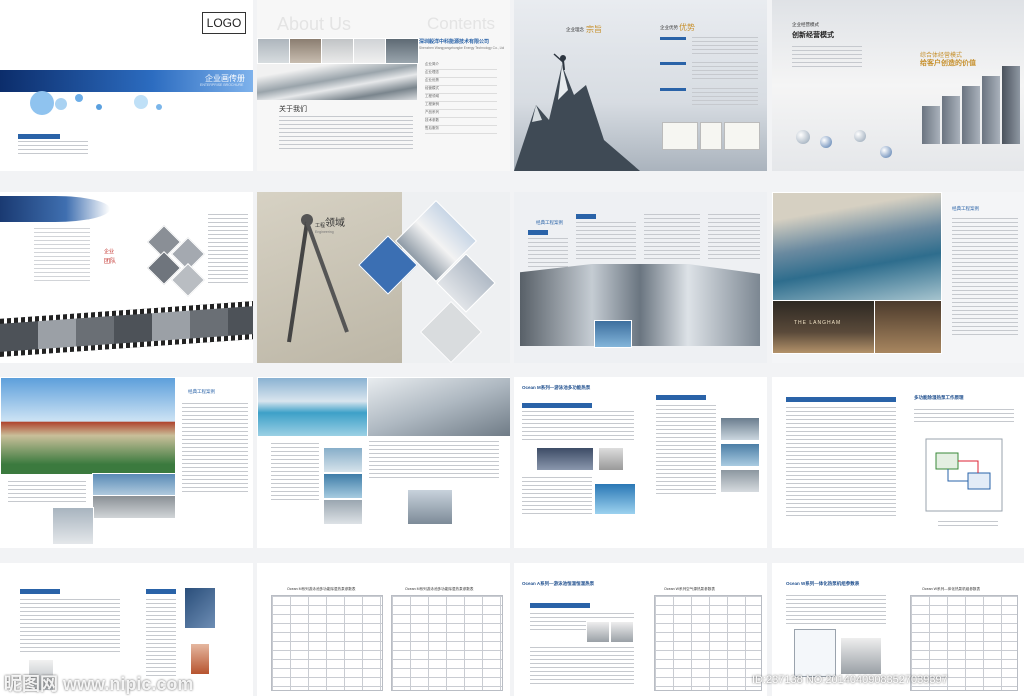 The width and height of the screenshot is (1024, 696). Describe the element at coordinates (126, 85) in the screenshot. I see `cover-page: LOGO 企业画传册 ENTERPRISE BROCHURE` at that location.